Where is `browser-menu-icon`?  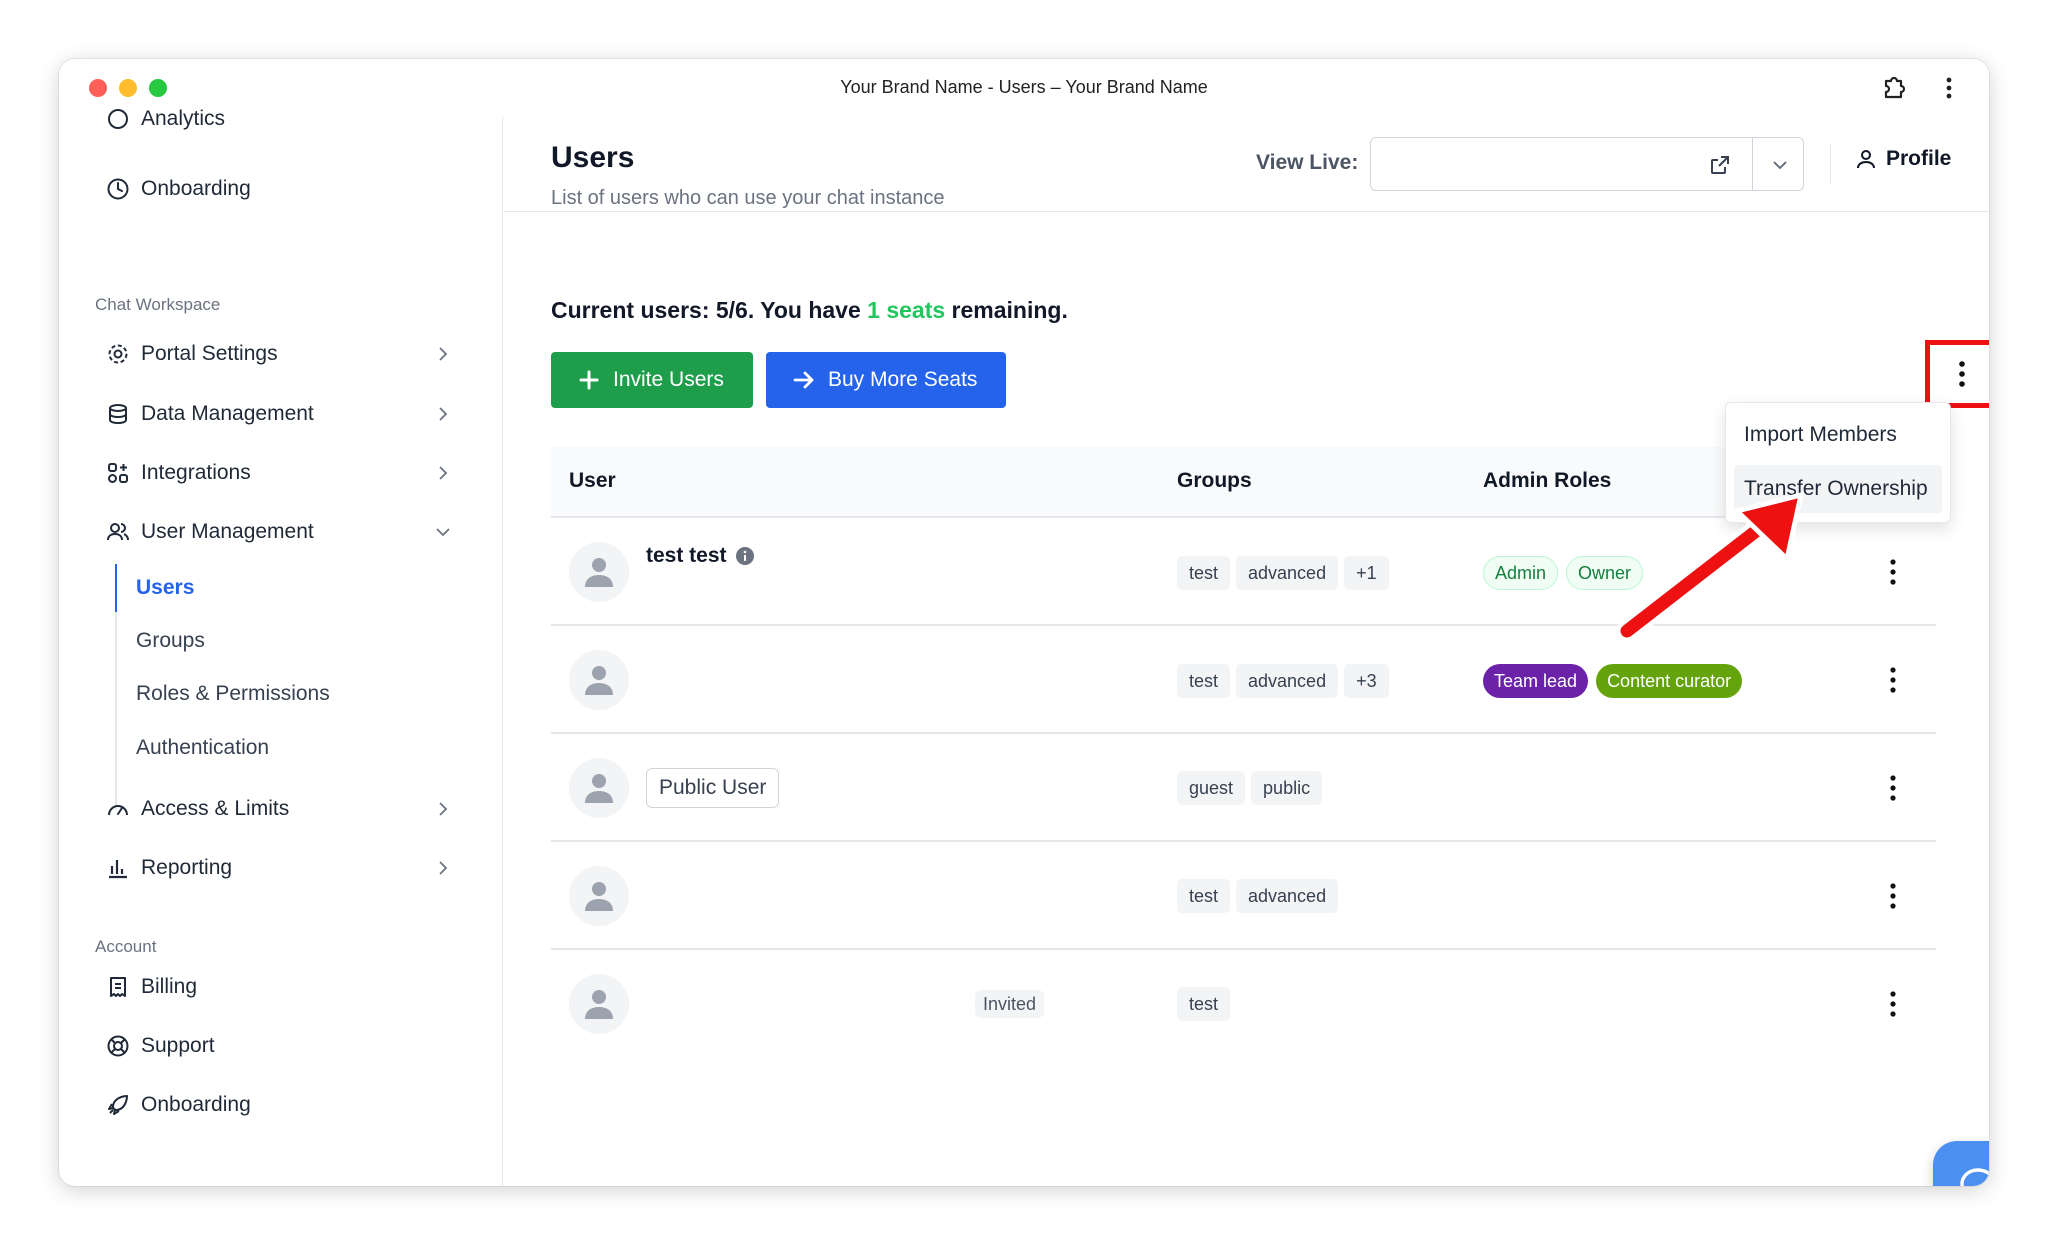
browser-menu-icon is located at coordinates (1949, 88).